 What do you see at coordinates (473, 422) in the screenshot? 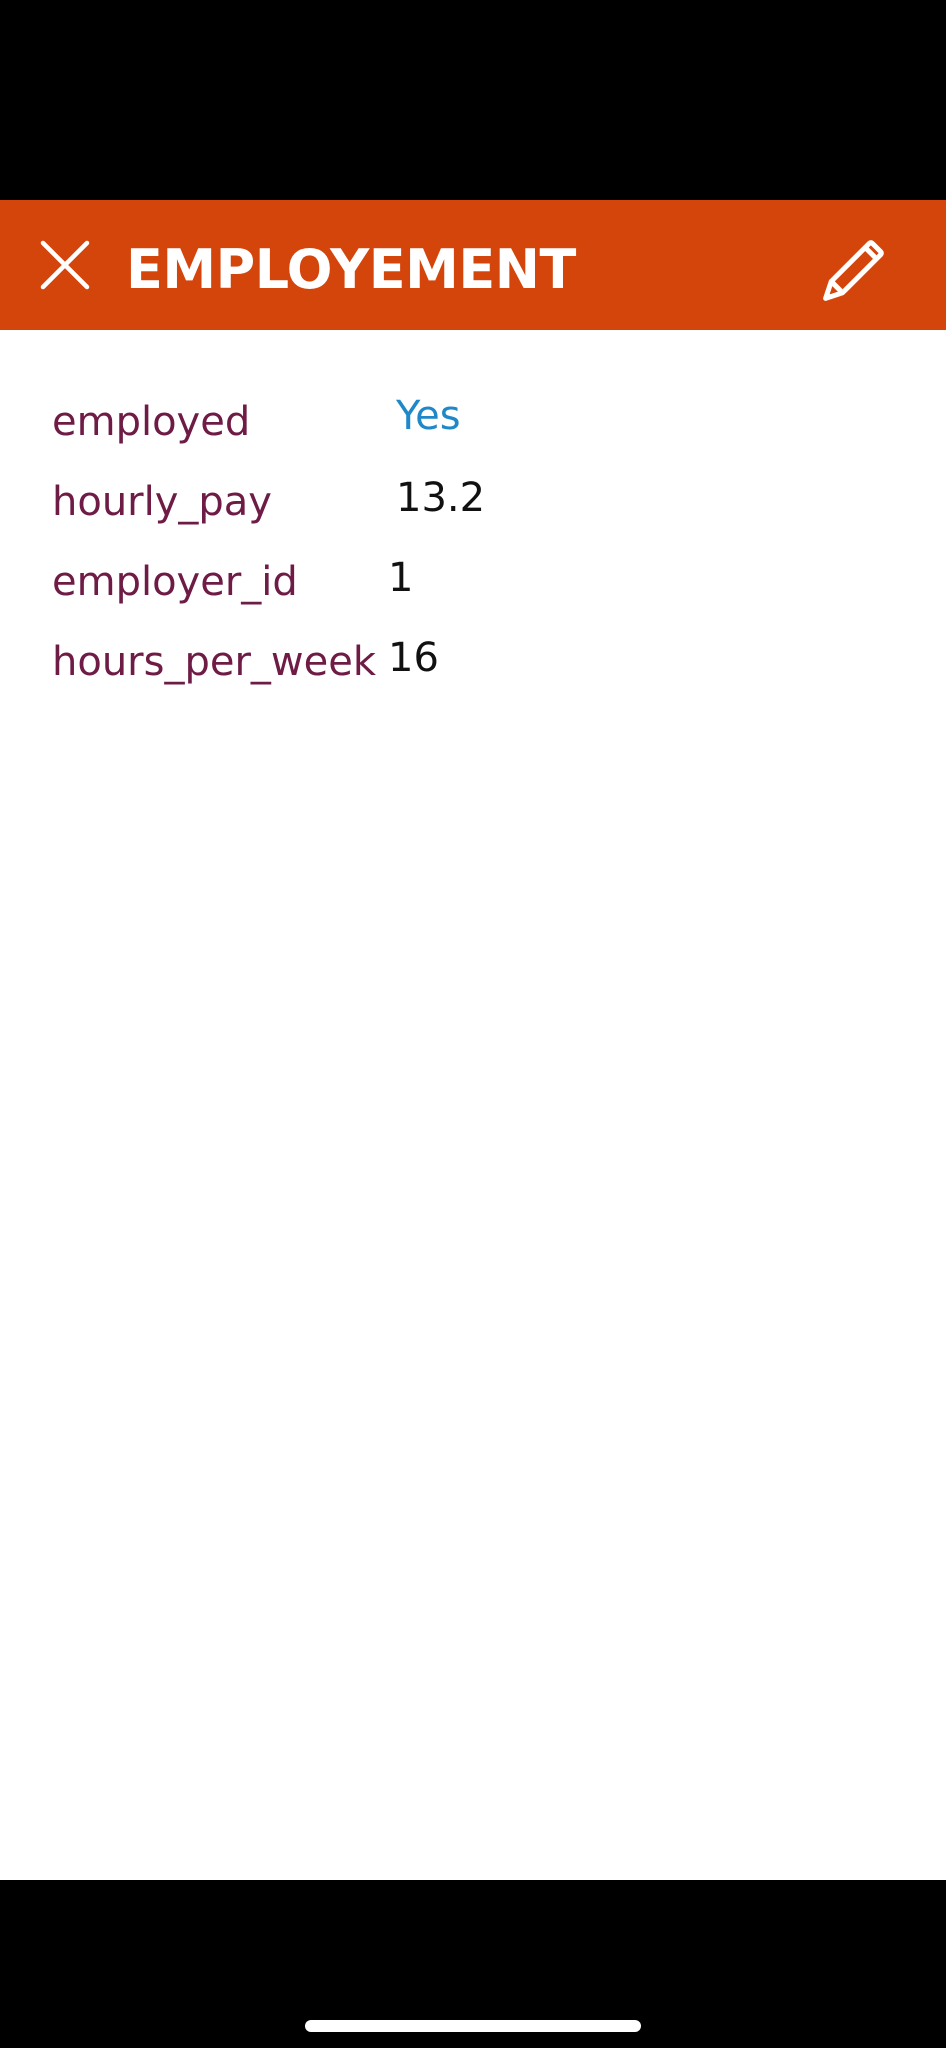
I see `field-row-employed: employed Yes` at bounding box center [473, 422].